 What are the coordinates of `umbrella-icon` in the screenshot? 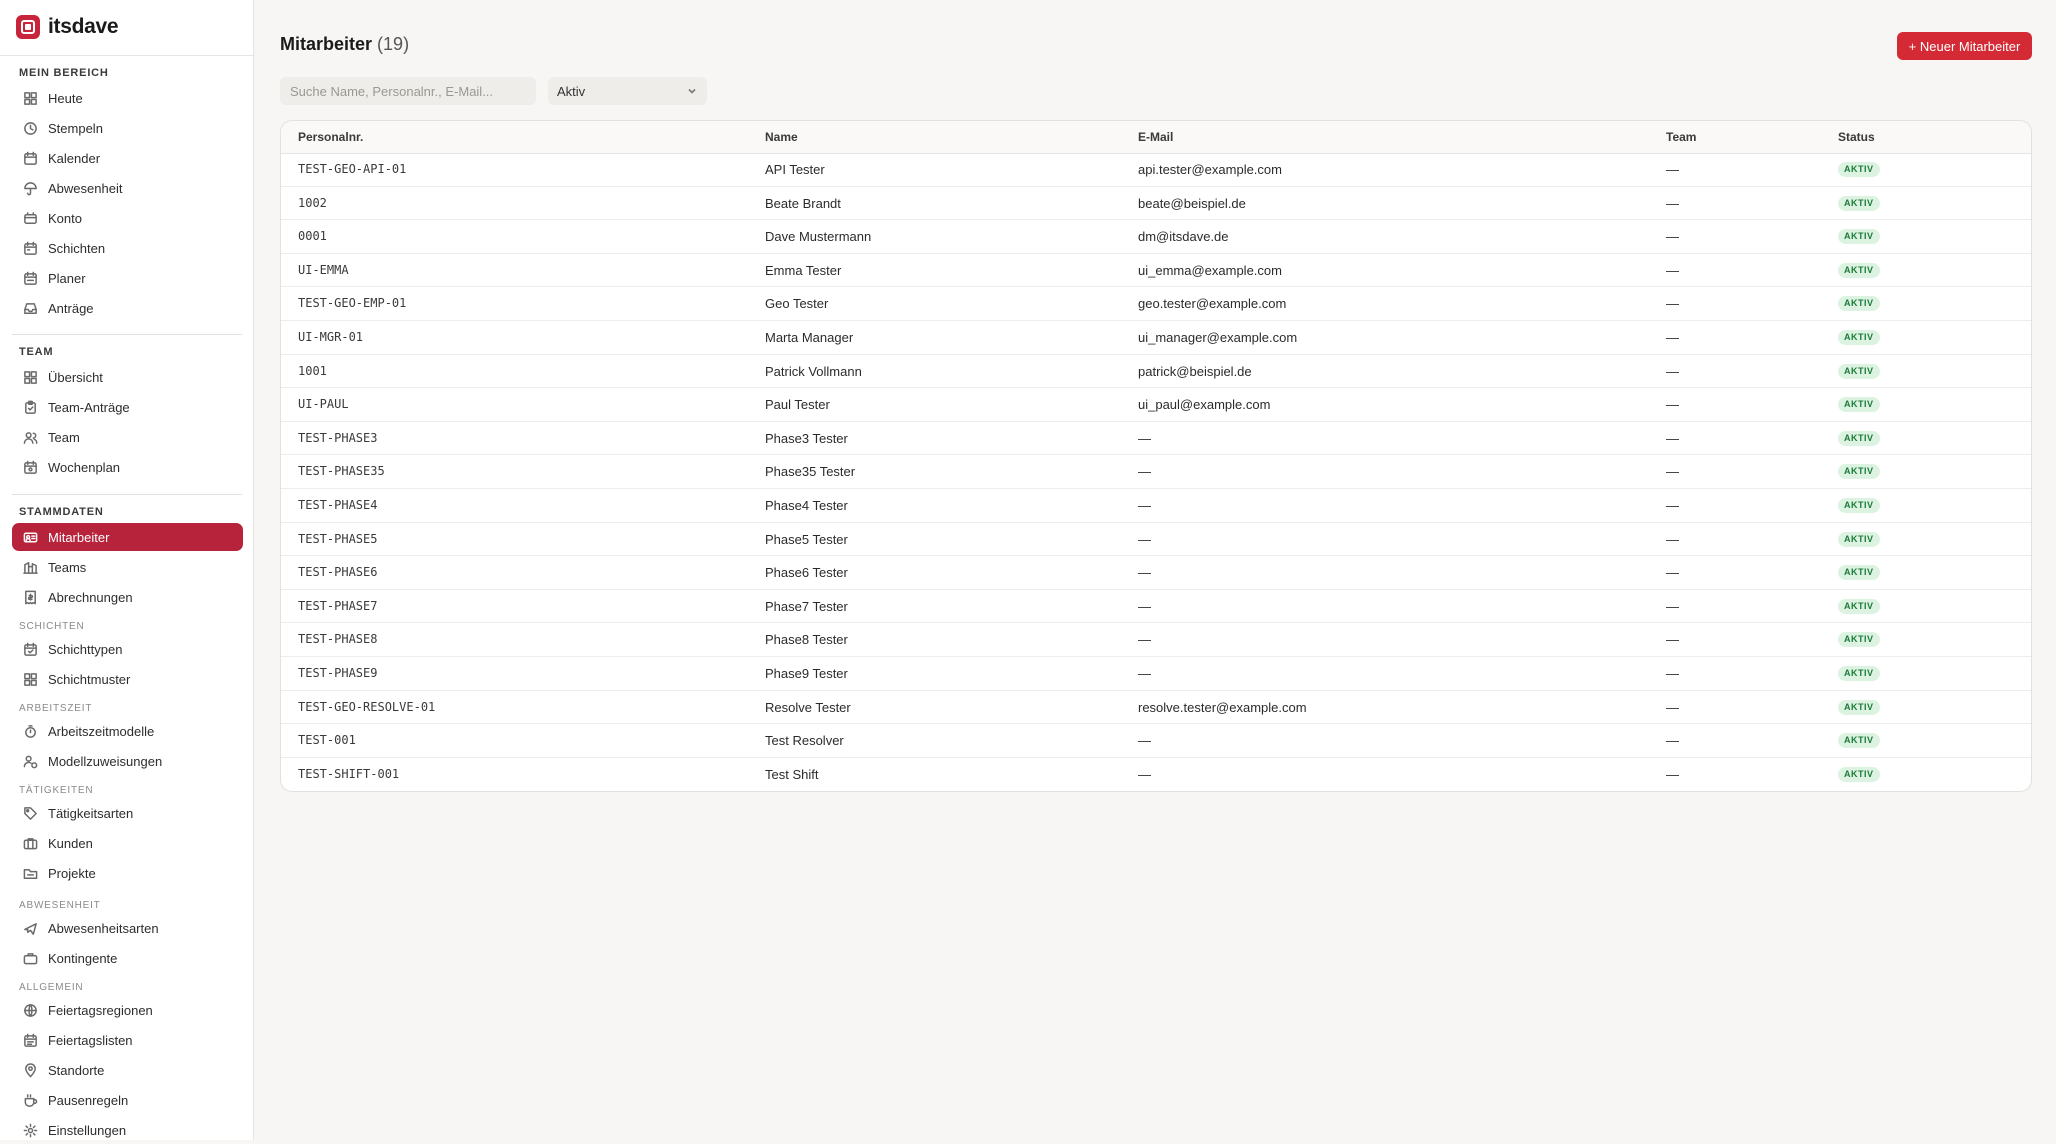 It's located at (30, 188).